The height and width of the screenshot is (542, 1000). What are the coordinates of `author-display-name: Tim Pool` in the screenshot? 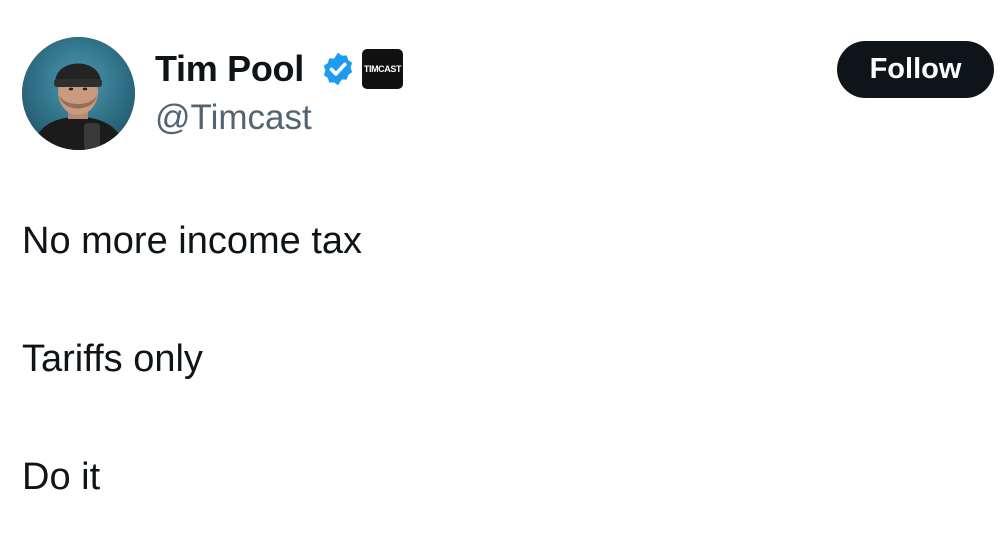 It's located at (229, 69).